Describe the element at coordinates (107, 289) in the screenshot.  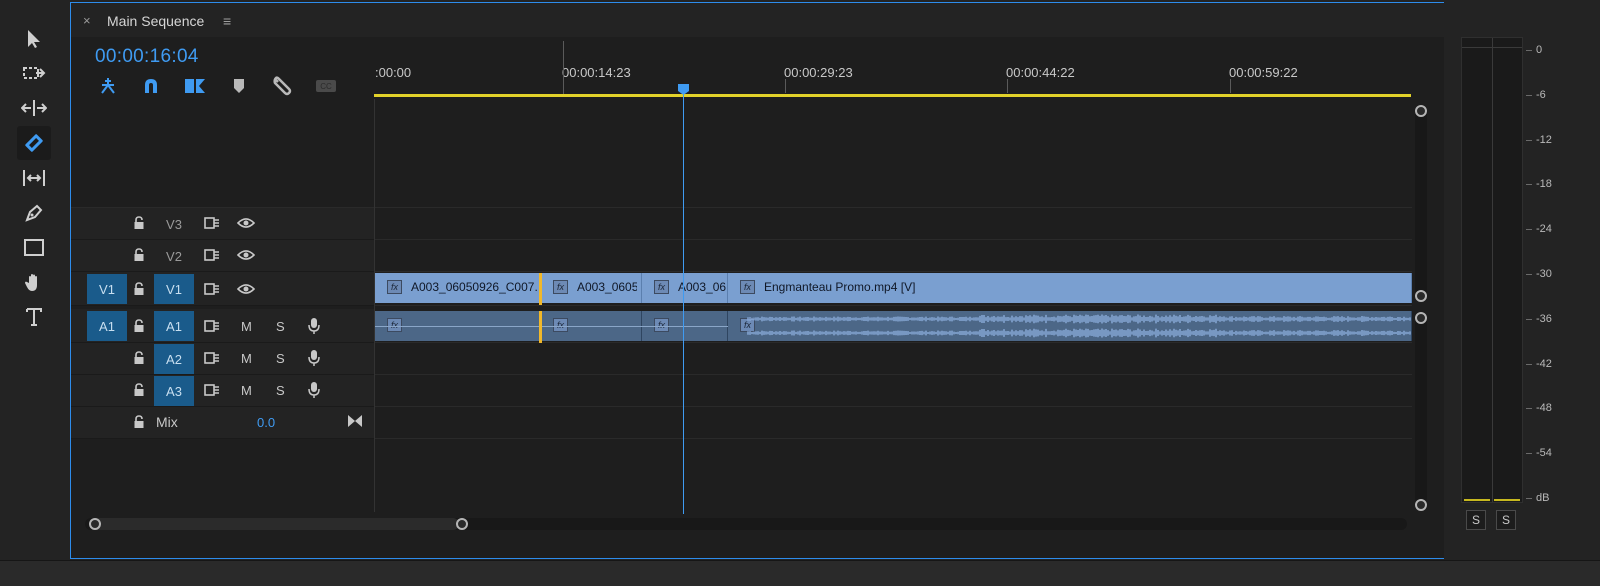
I see `source-patch-v1: V1` at that location.